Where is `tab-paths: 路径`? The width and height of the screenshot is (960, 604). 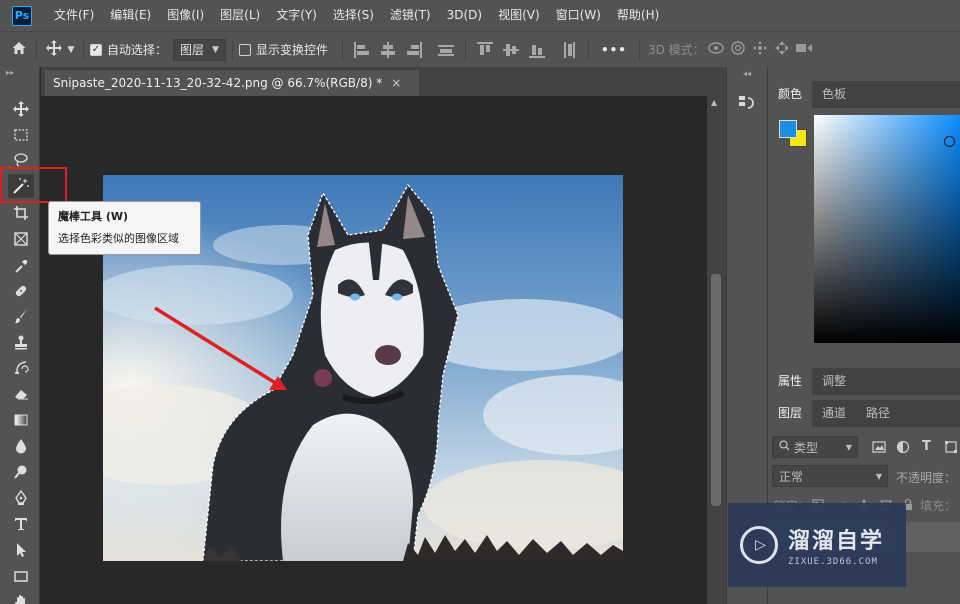 tab-paths: 路径 is located at coordinates (878, 413).